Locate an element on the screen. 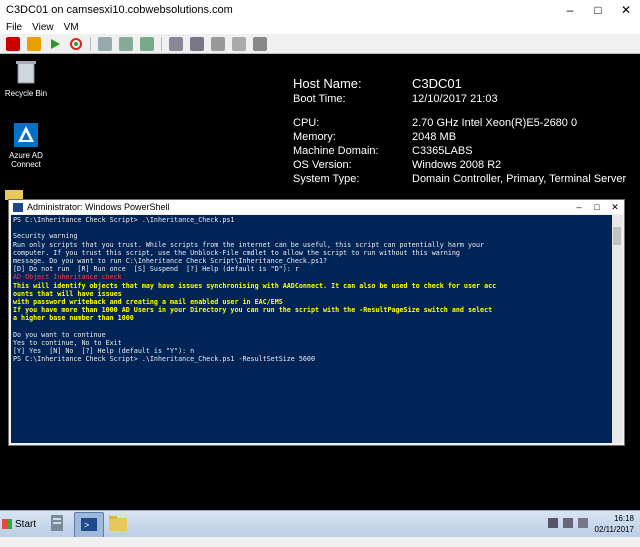  console-line: Do you want to continue is located at coordinates (59, 334).